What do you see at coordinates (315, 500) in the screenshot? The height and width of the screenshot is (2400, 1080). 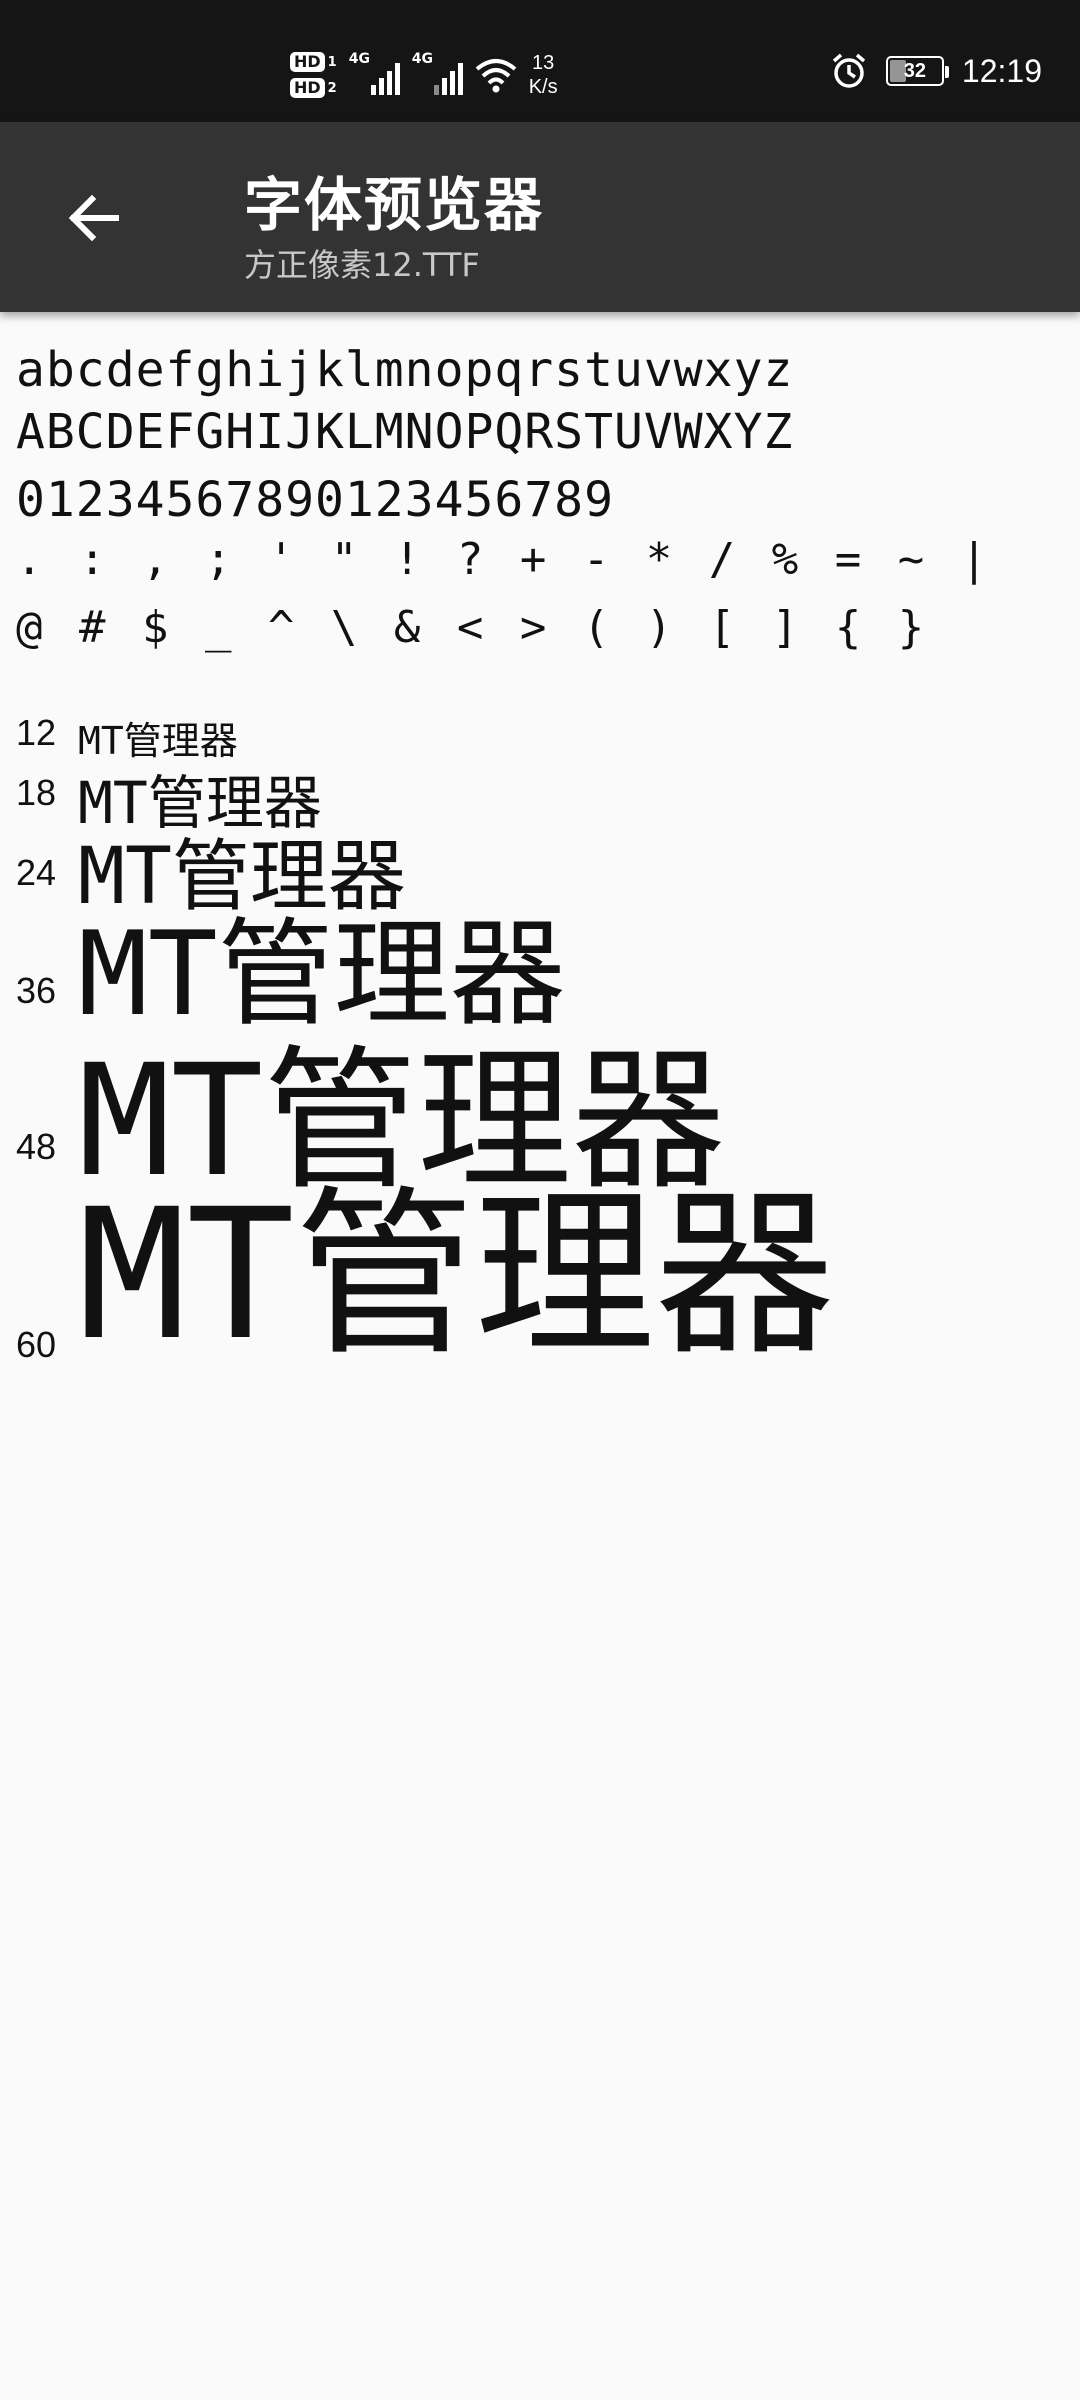 I see `digits-sample: 01234567890123456789` at bounding box center [315, 500].